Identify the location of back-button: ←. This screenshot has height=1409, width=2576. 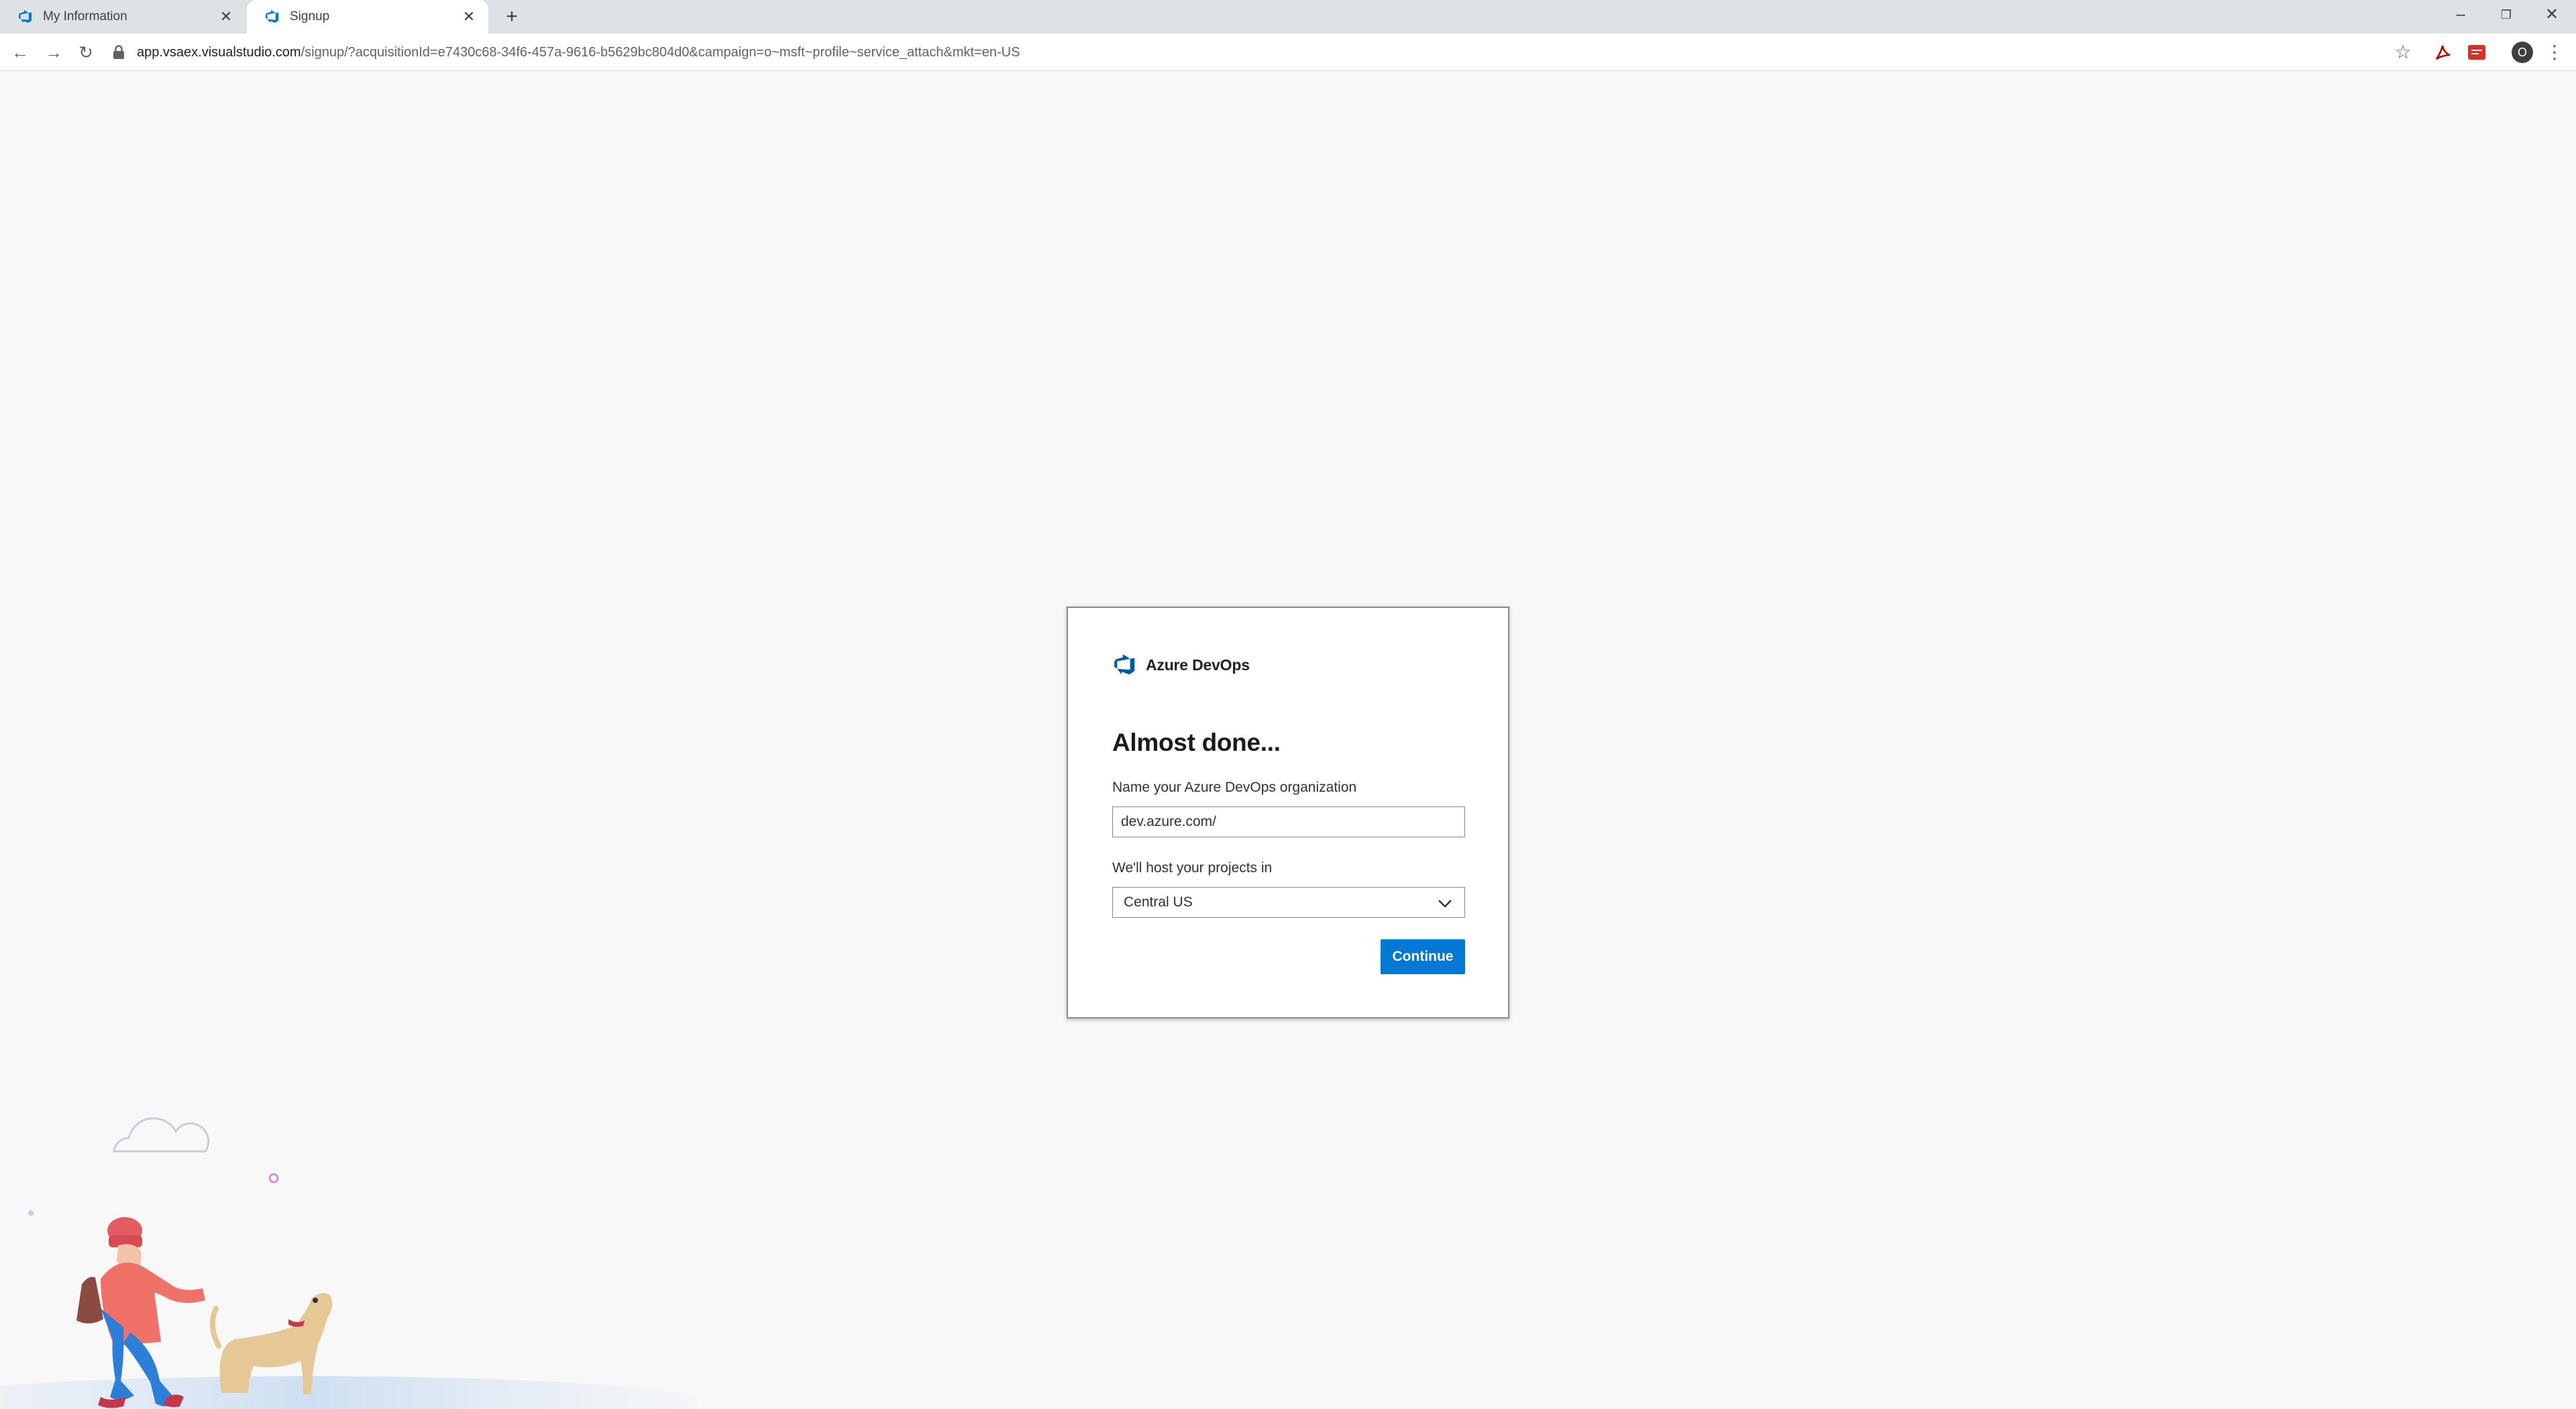
(20, 52).